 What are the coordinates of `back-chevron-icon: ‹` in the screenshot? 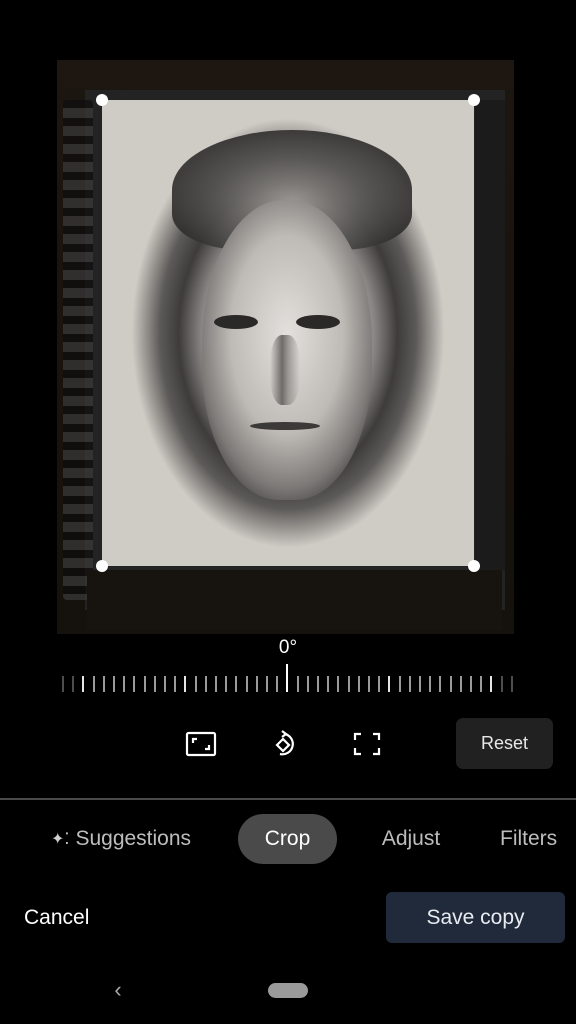 It's located at (118, 989).